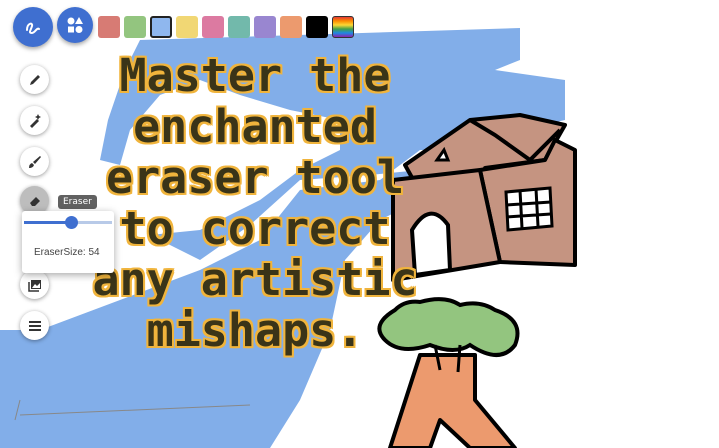 The width and height of the screenshot is (719, 448). Describe the element at coordinates (68, 242) in the screenshot. I see `eraser-size-popover: EraserSize: 54` at that location.